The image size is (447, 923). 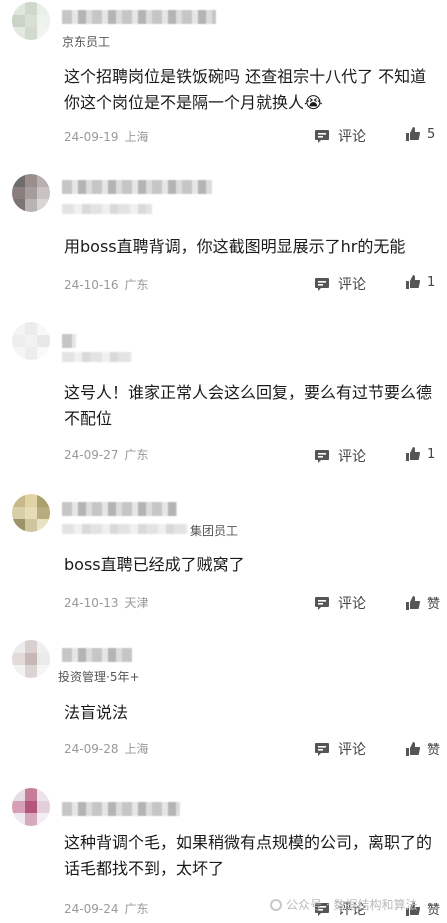 I want to click on user-tag: 京东员工, so click(x=86, y=42).